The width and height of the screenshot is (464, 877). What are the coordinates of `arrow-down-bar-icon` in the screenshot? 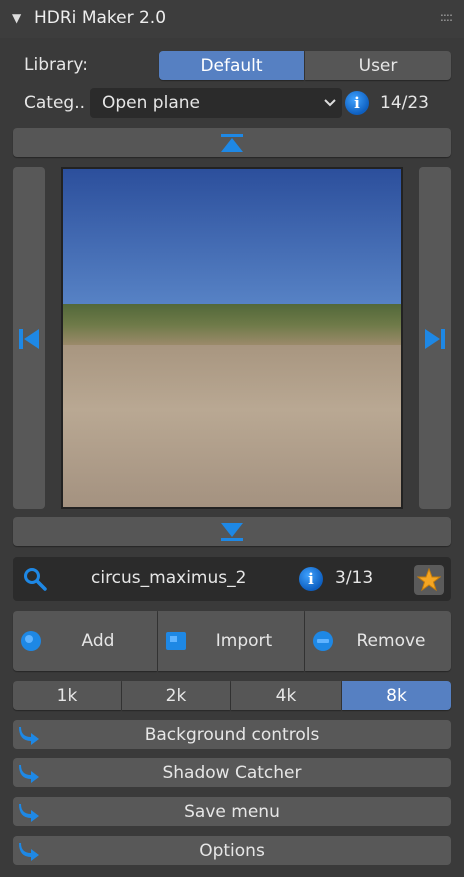 It's located at (232, 531).